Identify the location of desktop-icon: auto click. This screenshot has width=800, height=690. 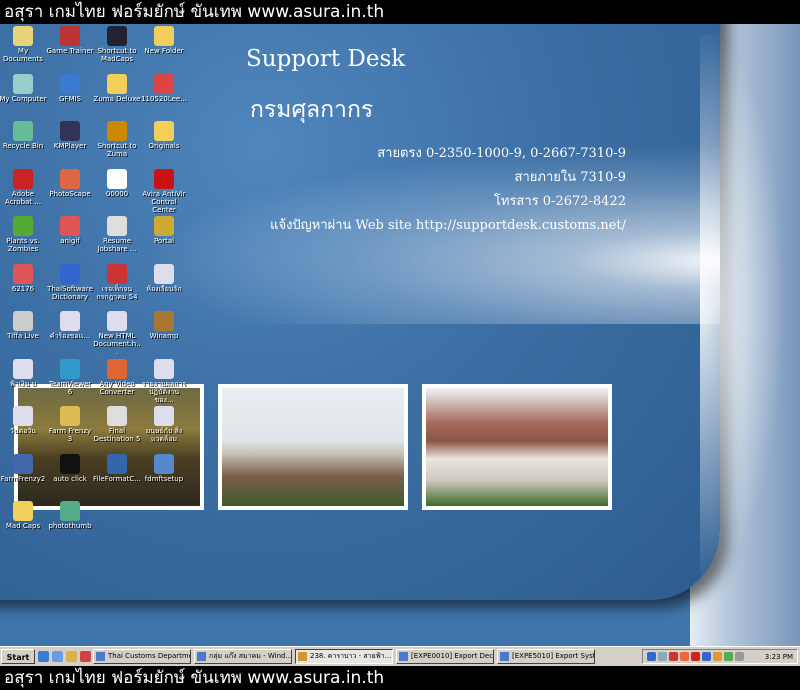
(70, 468).